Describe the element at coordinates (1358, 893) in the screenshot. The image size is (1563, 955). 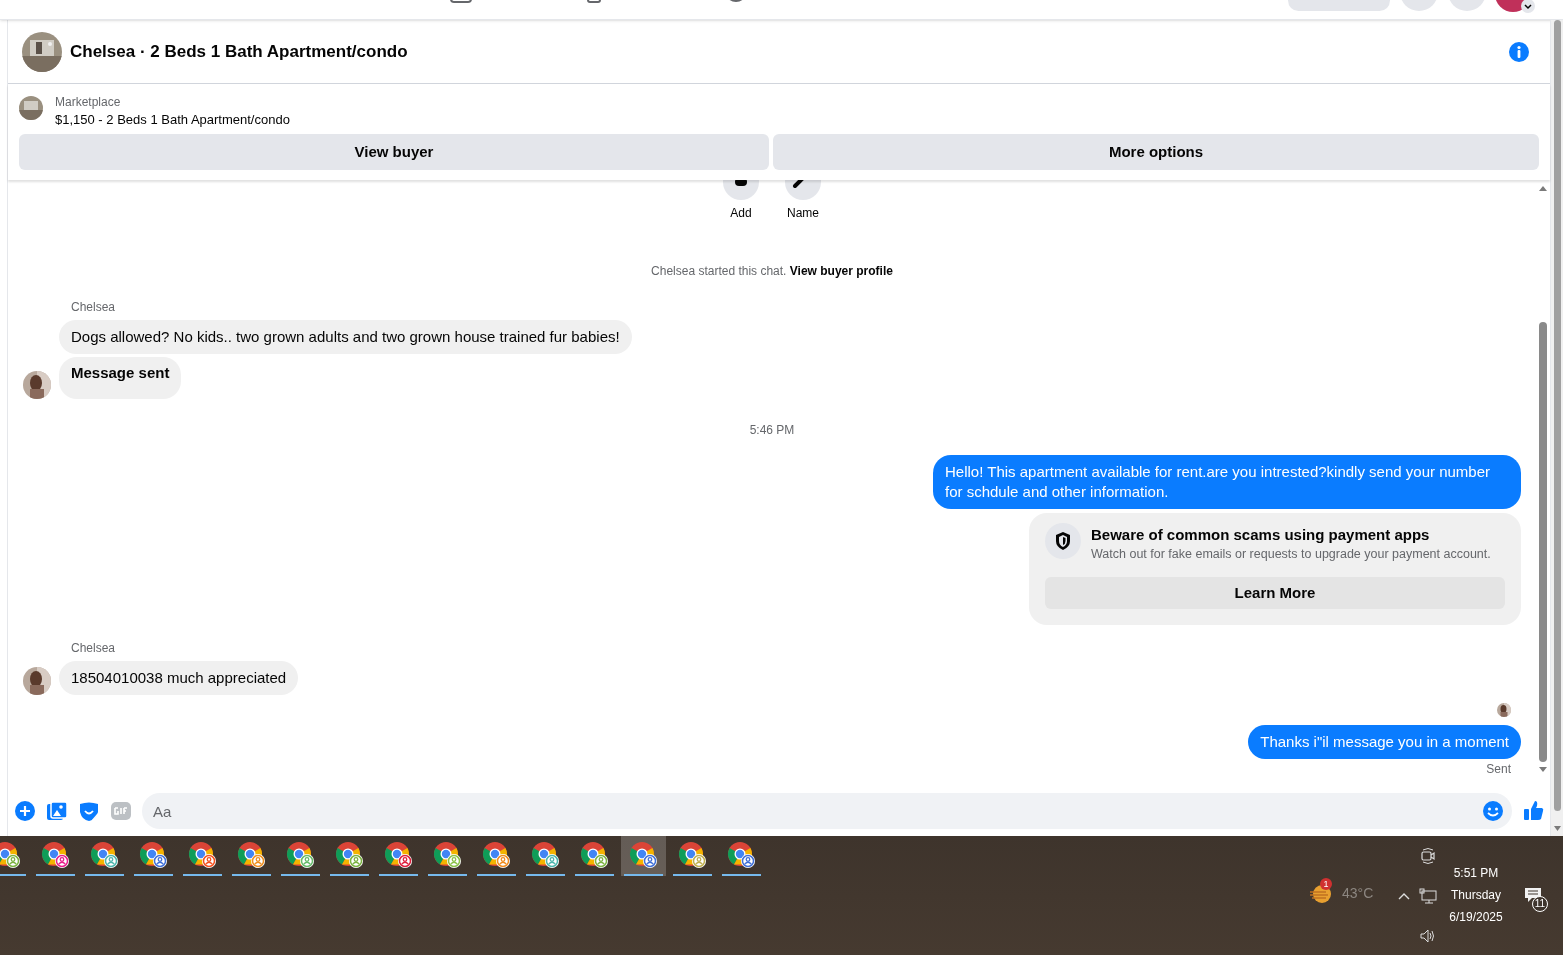
I see `temperature: 43°C` at that location.